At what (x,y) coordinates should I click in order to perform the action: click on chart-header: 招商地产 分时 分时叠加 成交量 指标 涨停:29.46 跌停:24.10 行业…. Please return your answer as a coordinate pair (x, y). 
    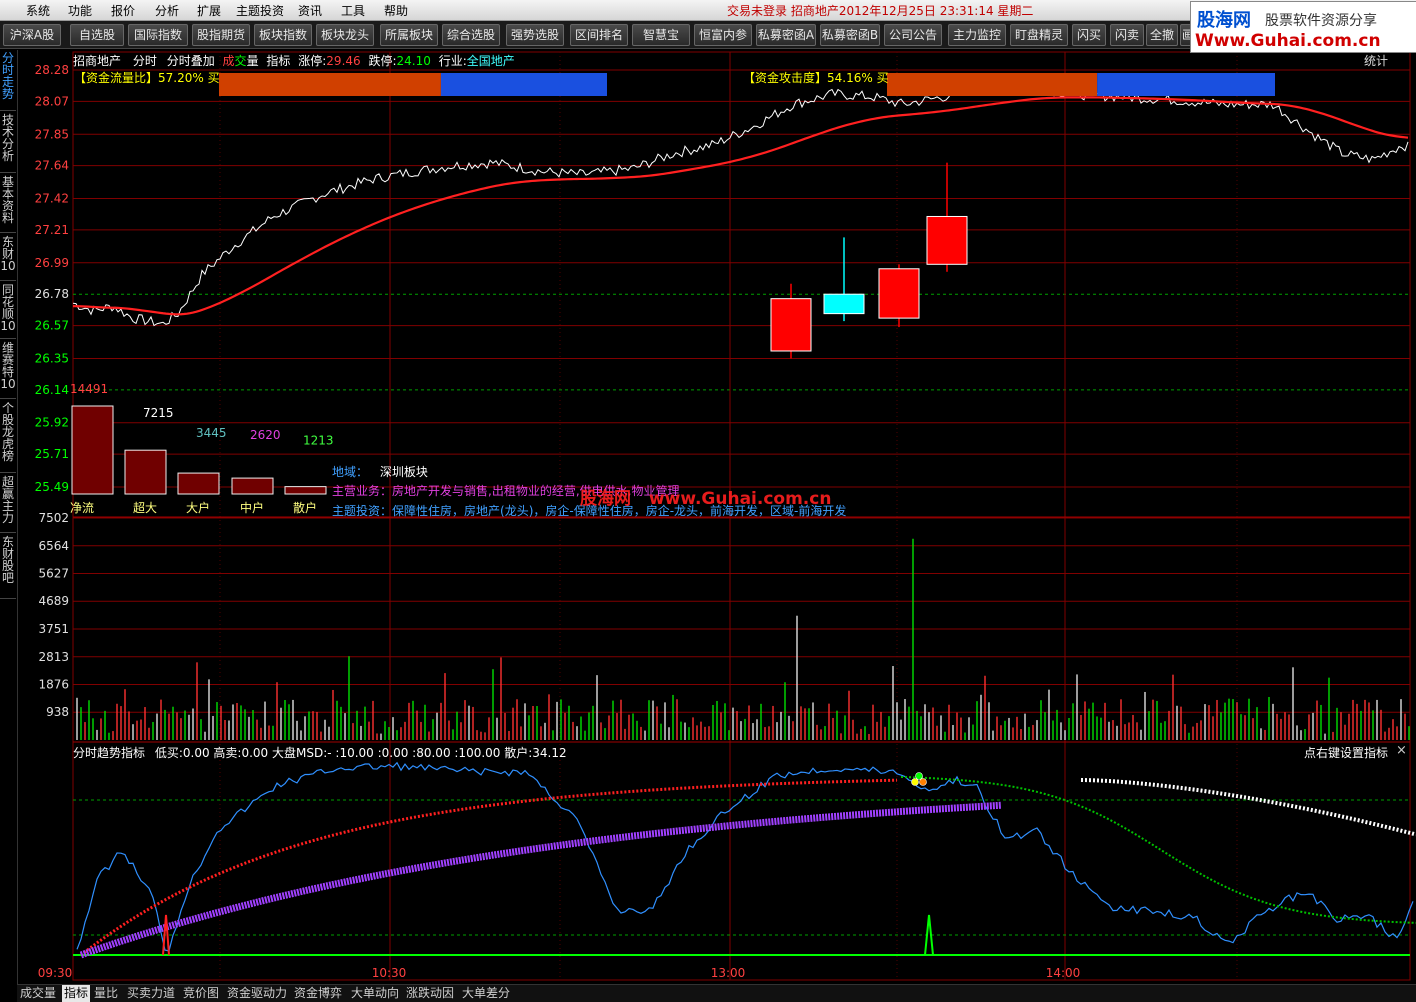
    Looking at the image, I should click on (294, 60).